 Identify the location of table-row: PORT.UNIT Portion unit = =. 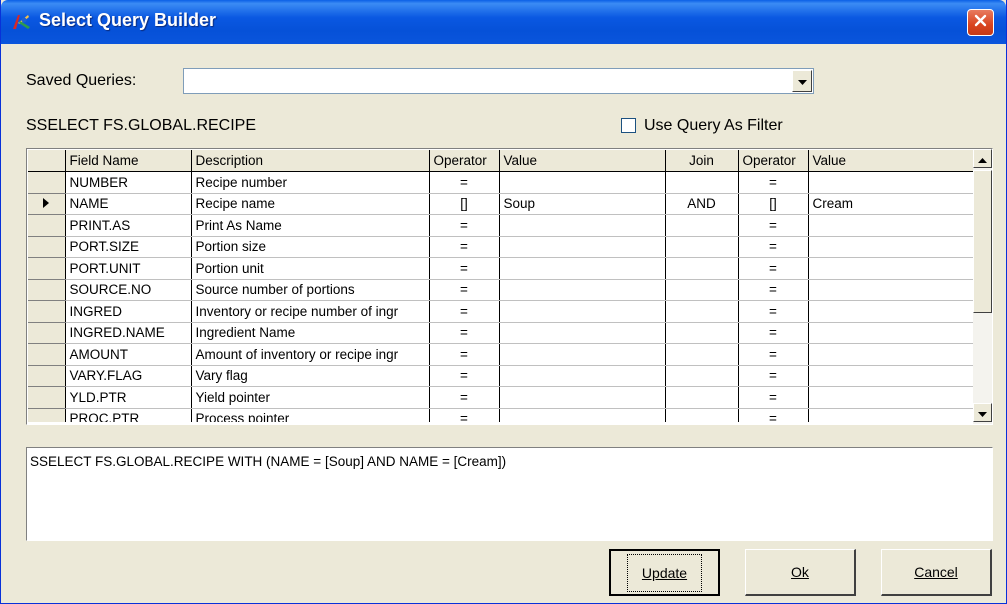
(500, 268).